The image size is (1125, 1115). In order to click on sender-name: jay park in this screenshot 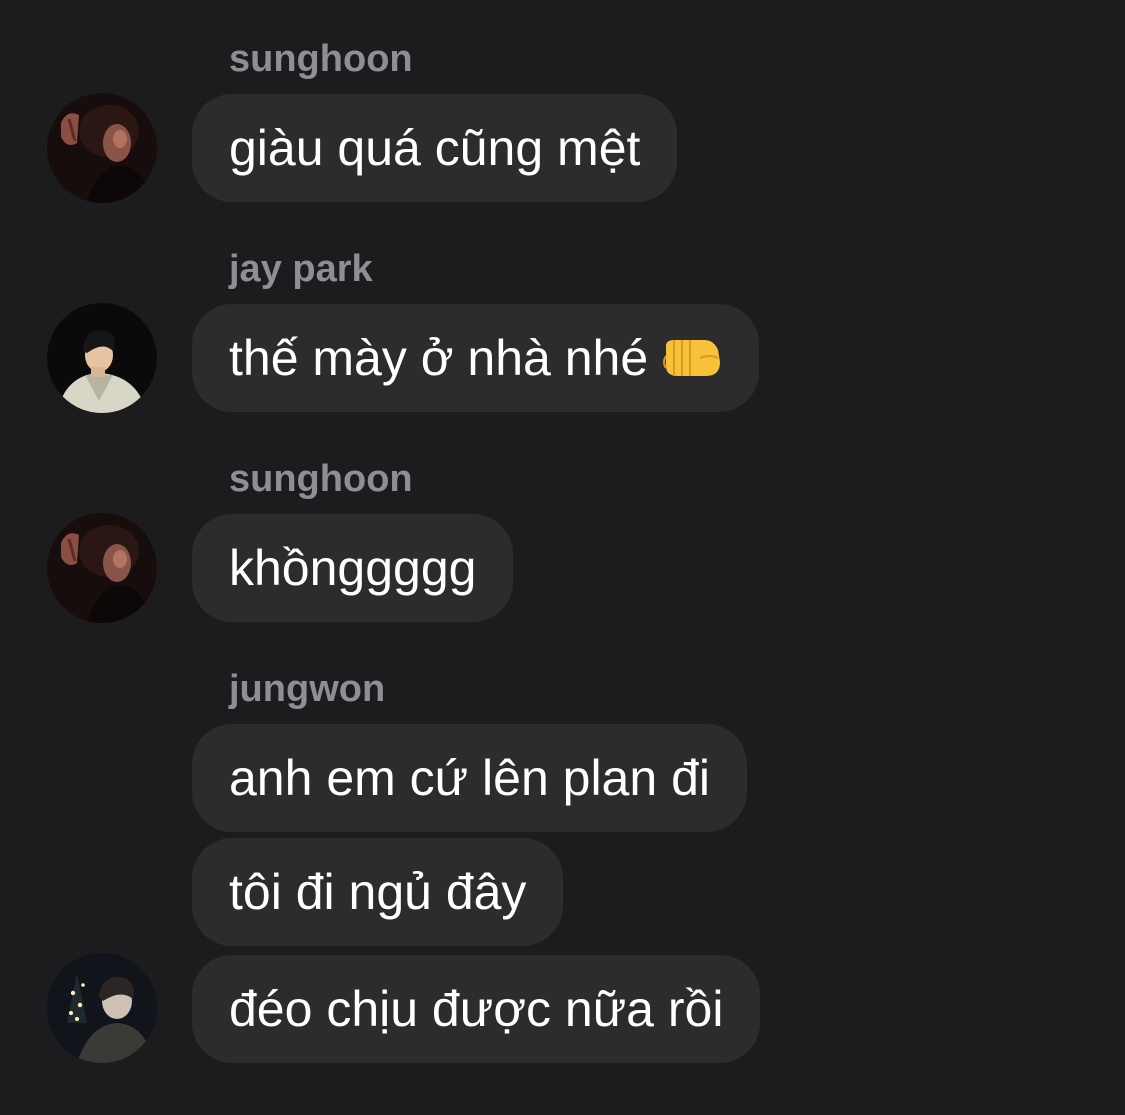, I will do `click(301, 269)`.